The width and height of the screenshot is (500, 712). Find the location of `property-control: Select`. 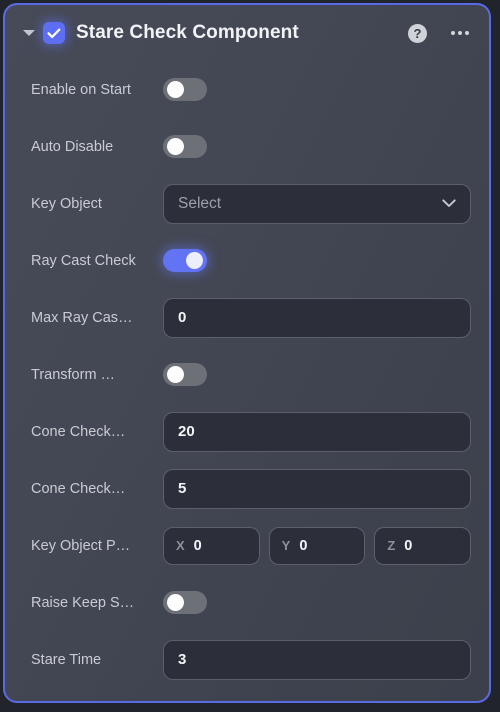

property-control: Select is located at coordinates (317, 203).